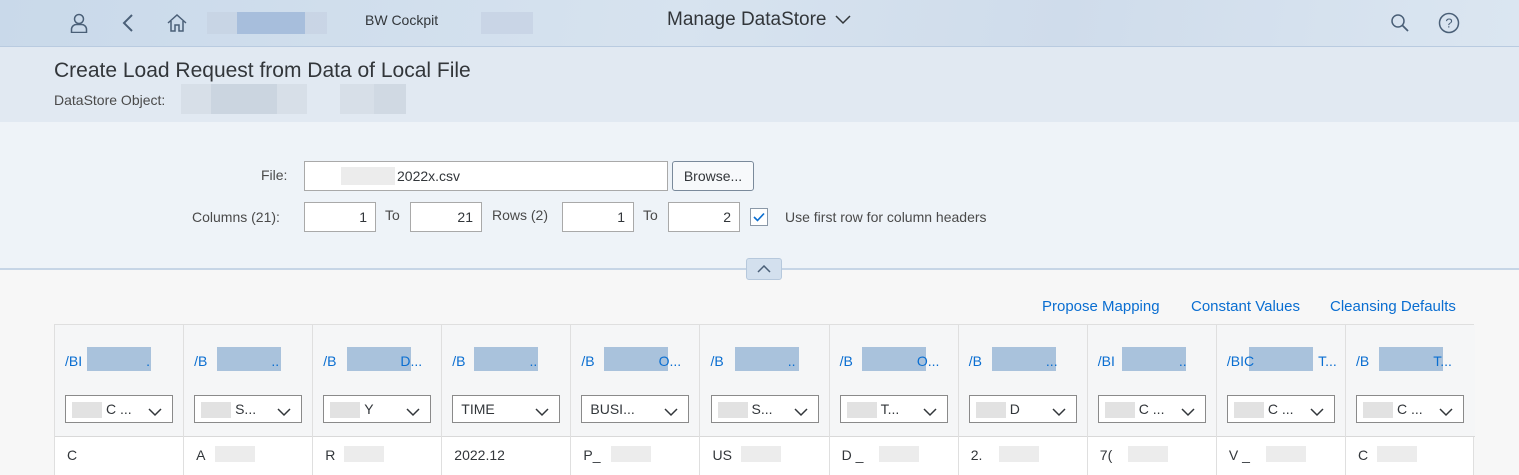 This screenshot has width=1519, height=475. What do you see at coordinates (1245, 306) in the screenshot?
I see `constant-values-link: Constant Values` at bounding box center [1245, 306].